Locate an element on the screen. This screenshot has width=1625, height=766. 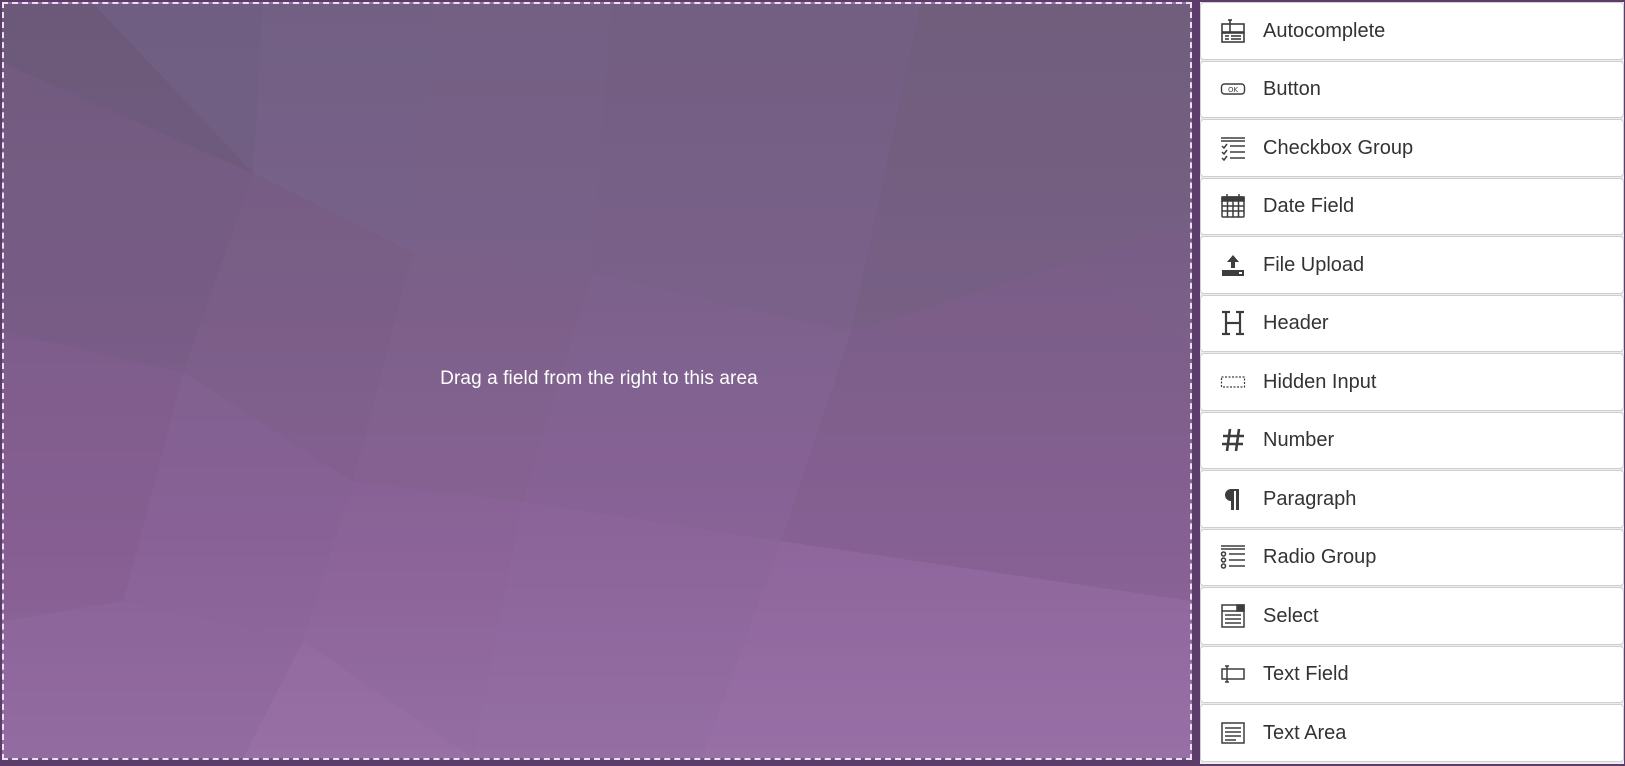
field-text-field: Text Field is located at coordinates (1412, 674).